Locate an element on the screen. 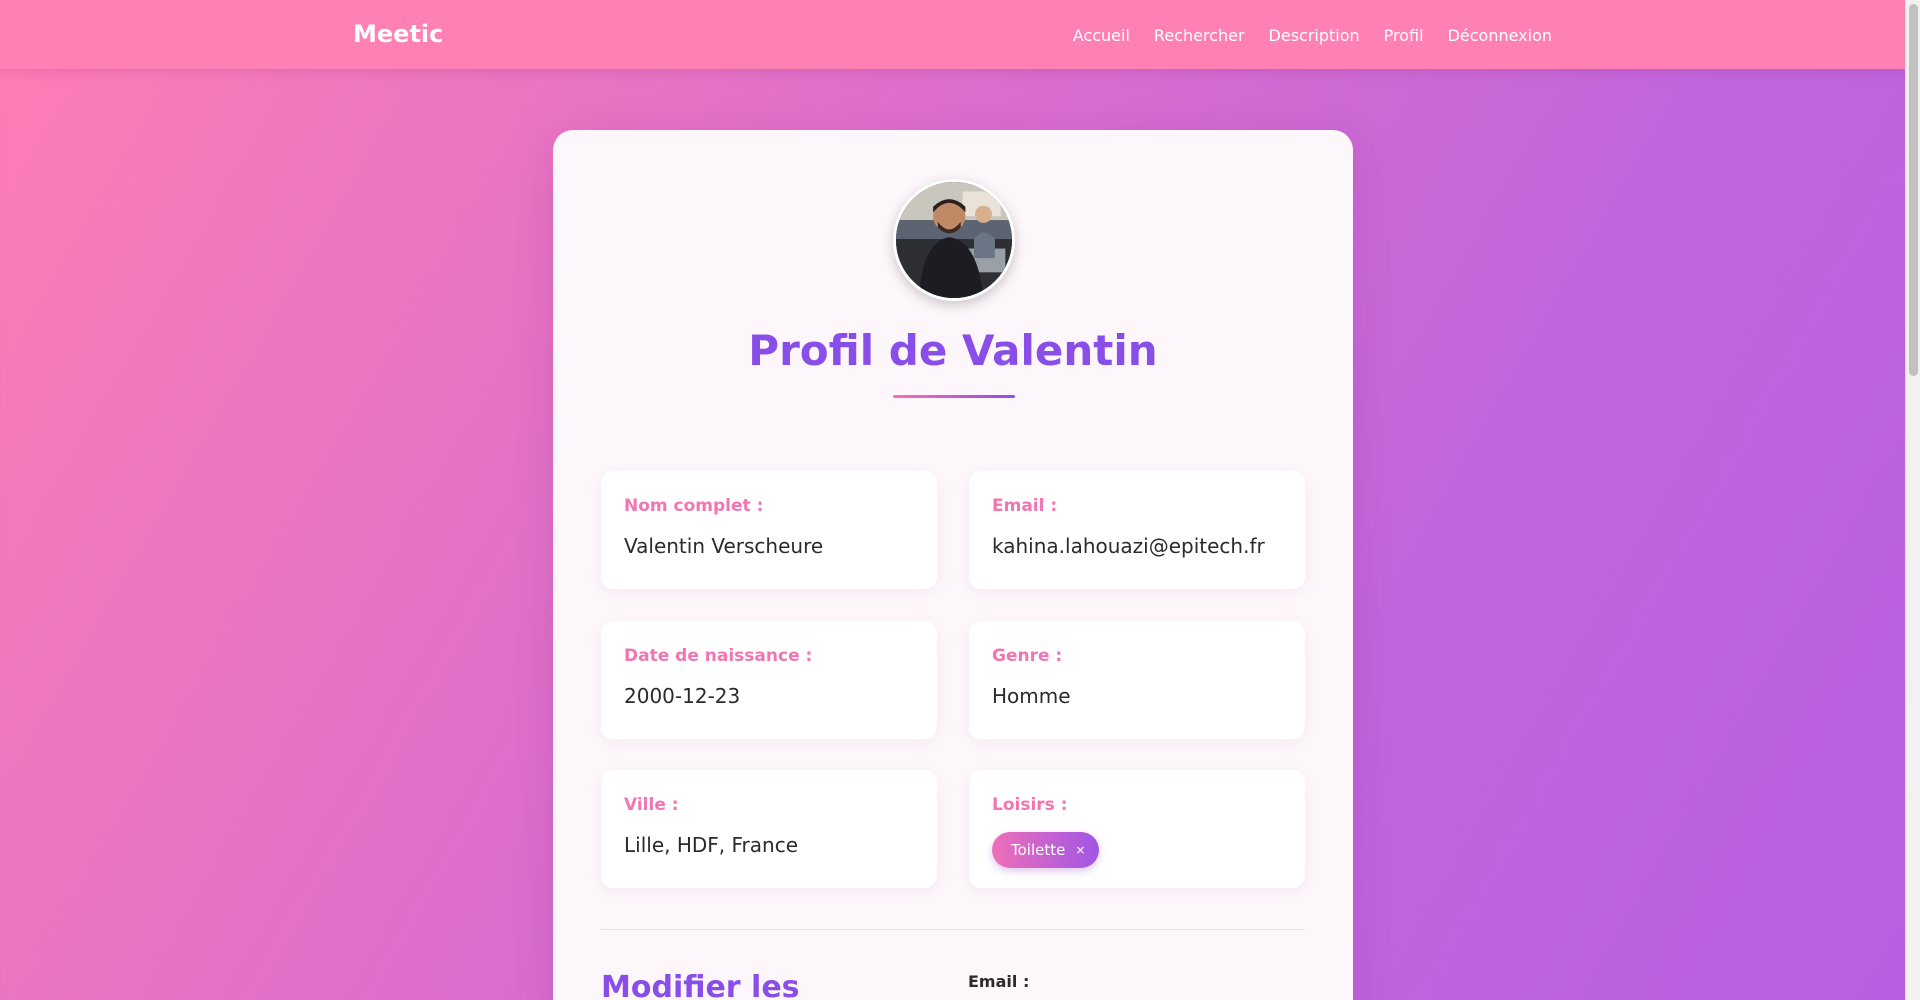 Image resolution: width=1920 pixels, height=1000 pixels. field-birthdate-value: 2000-12-23 is located at coordinates (682, 696).